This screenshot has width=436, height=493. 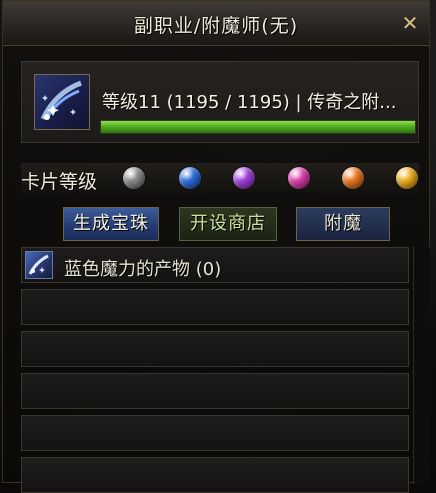 What do you see at coordinates (407, 178) in the screenshot?
I see `gold-orb` at bounding box center [407, 178].